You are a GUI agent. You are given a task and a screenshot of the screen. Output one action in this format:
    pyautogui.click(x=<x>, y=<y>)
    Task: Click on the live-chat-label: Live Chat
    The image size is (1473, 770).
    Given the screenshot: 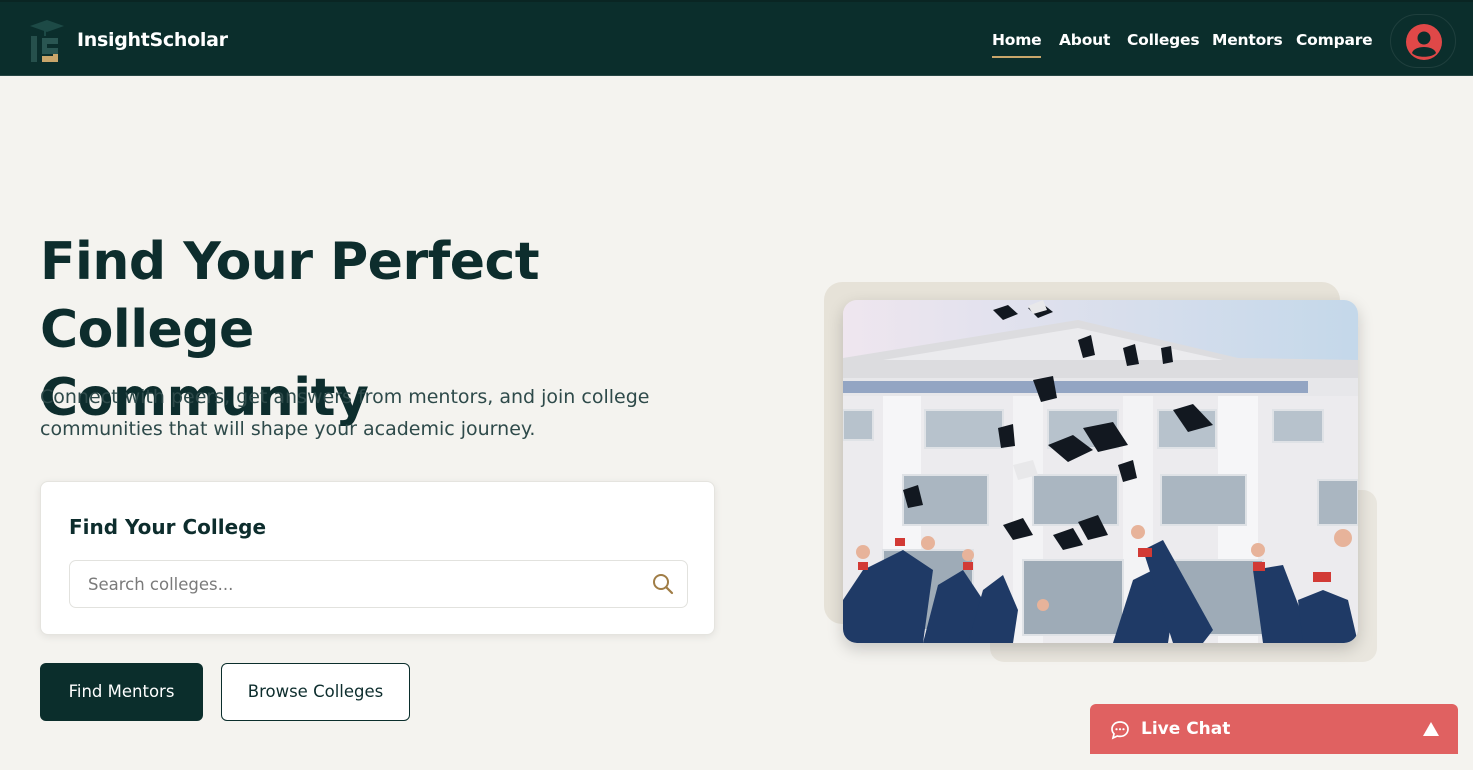 What is the action you would take?
    pyautogui.click(x=1186, y=729)
    